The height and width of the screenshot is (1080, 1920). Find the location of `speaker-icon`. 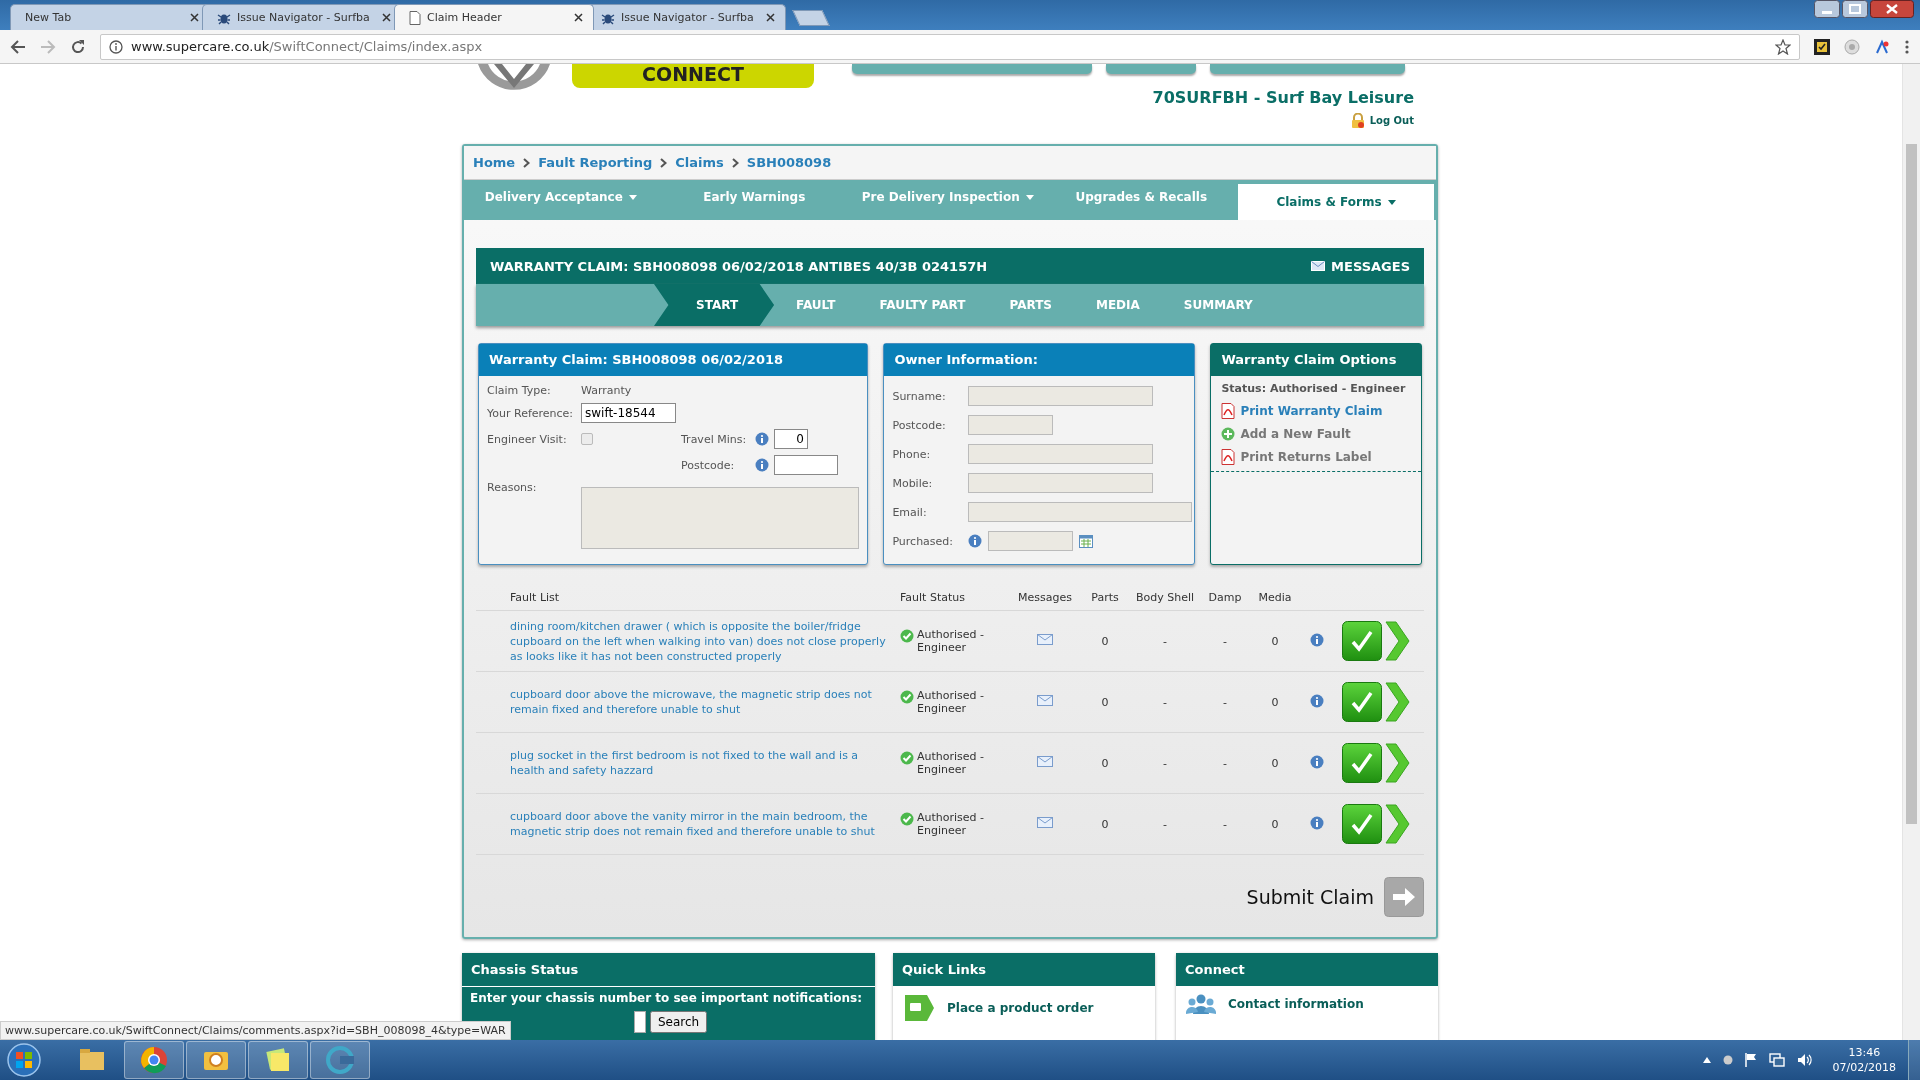

speaker-icon is located at coordinates (1804, 1060).